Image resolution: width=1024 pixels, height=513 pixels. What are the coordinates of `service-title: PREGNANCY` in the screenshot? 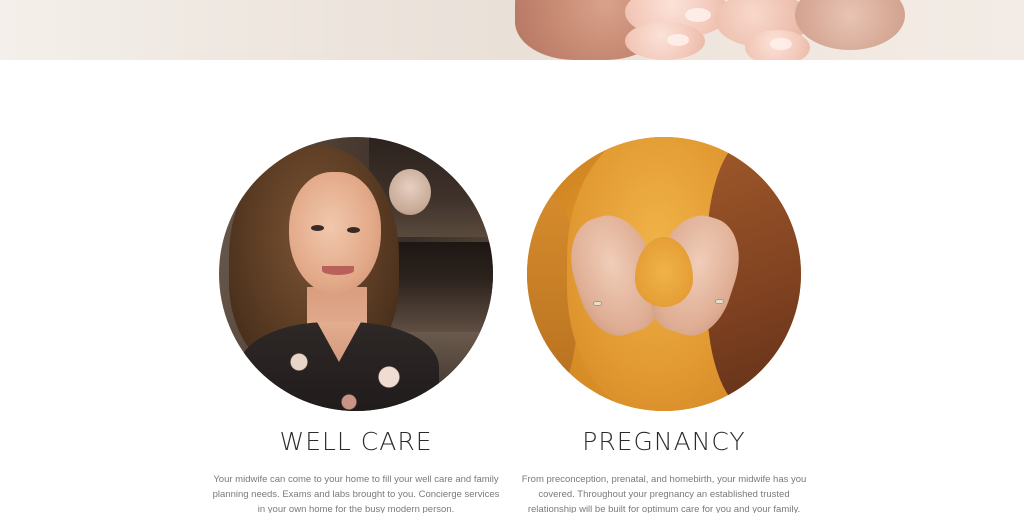 It's located at (664, 441).